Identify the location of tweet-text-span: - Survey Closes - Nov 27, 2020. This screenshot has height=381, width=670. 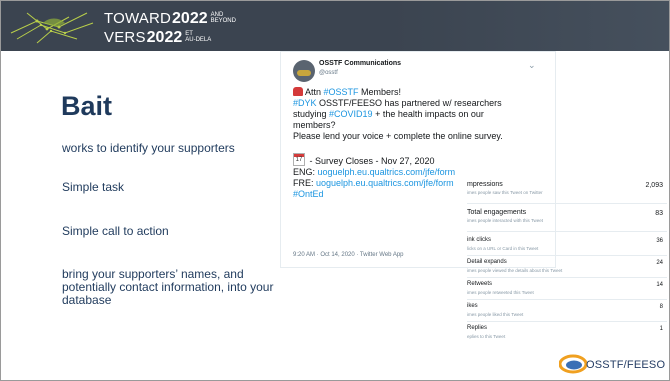
(371, 161).